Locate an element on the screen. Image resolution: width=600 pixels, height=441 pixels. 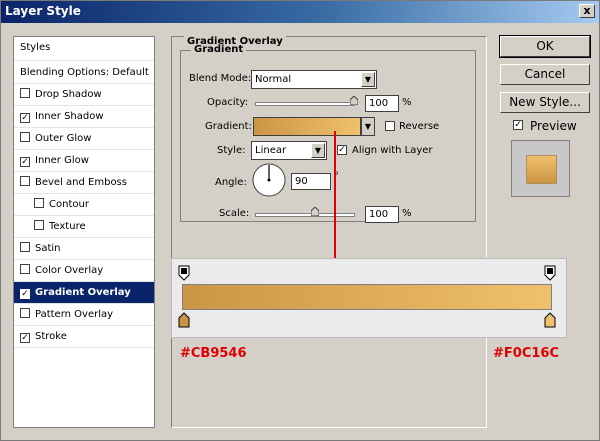
style-item-color-overlay: Color Overlay is located at coordinates (84, 271).